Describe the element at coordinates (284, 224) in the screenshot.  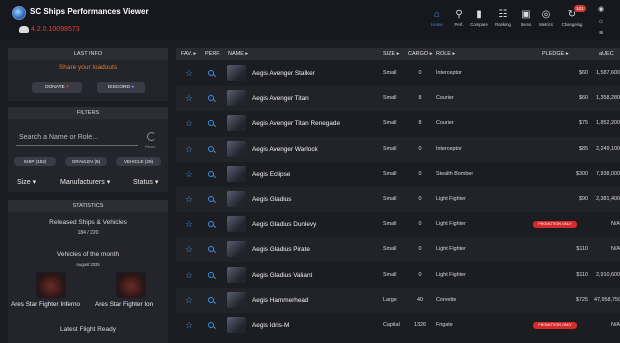
I see `ship-name: Aegis Gladius Dunlevy` at that location.